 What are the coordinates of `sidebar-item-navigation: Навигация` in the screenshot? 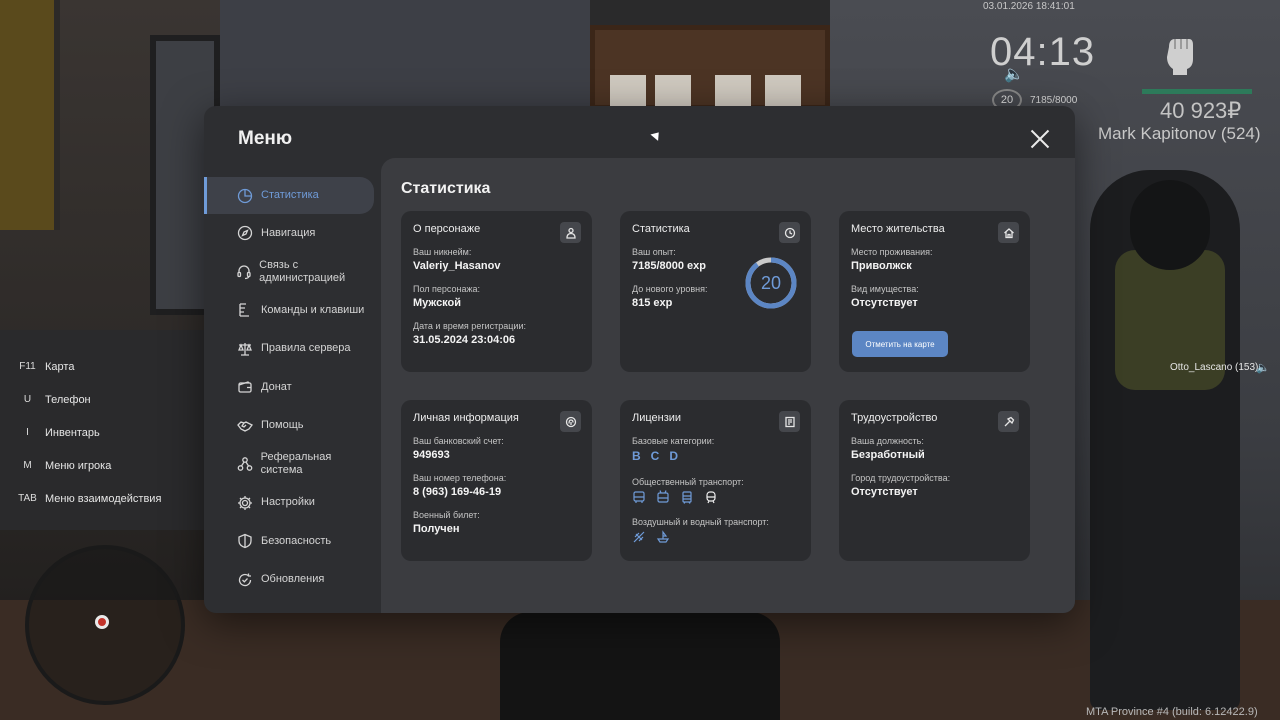 It's located at (289, 233).